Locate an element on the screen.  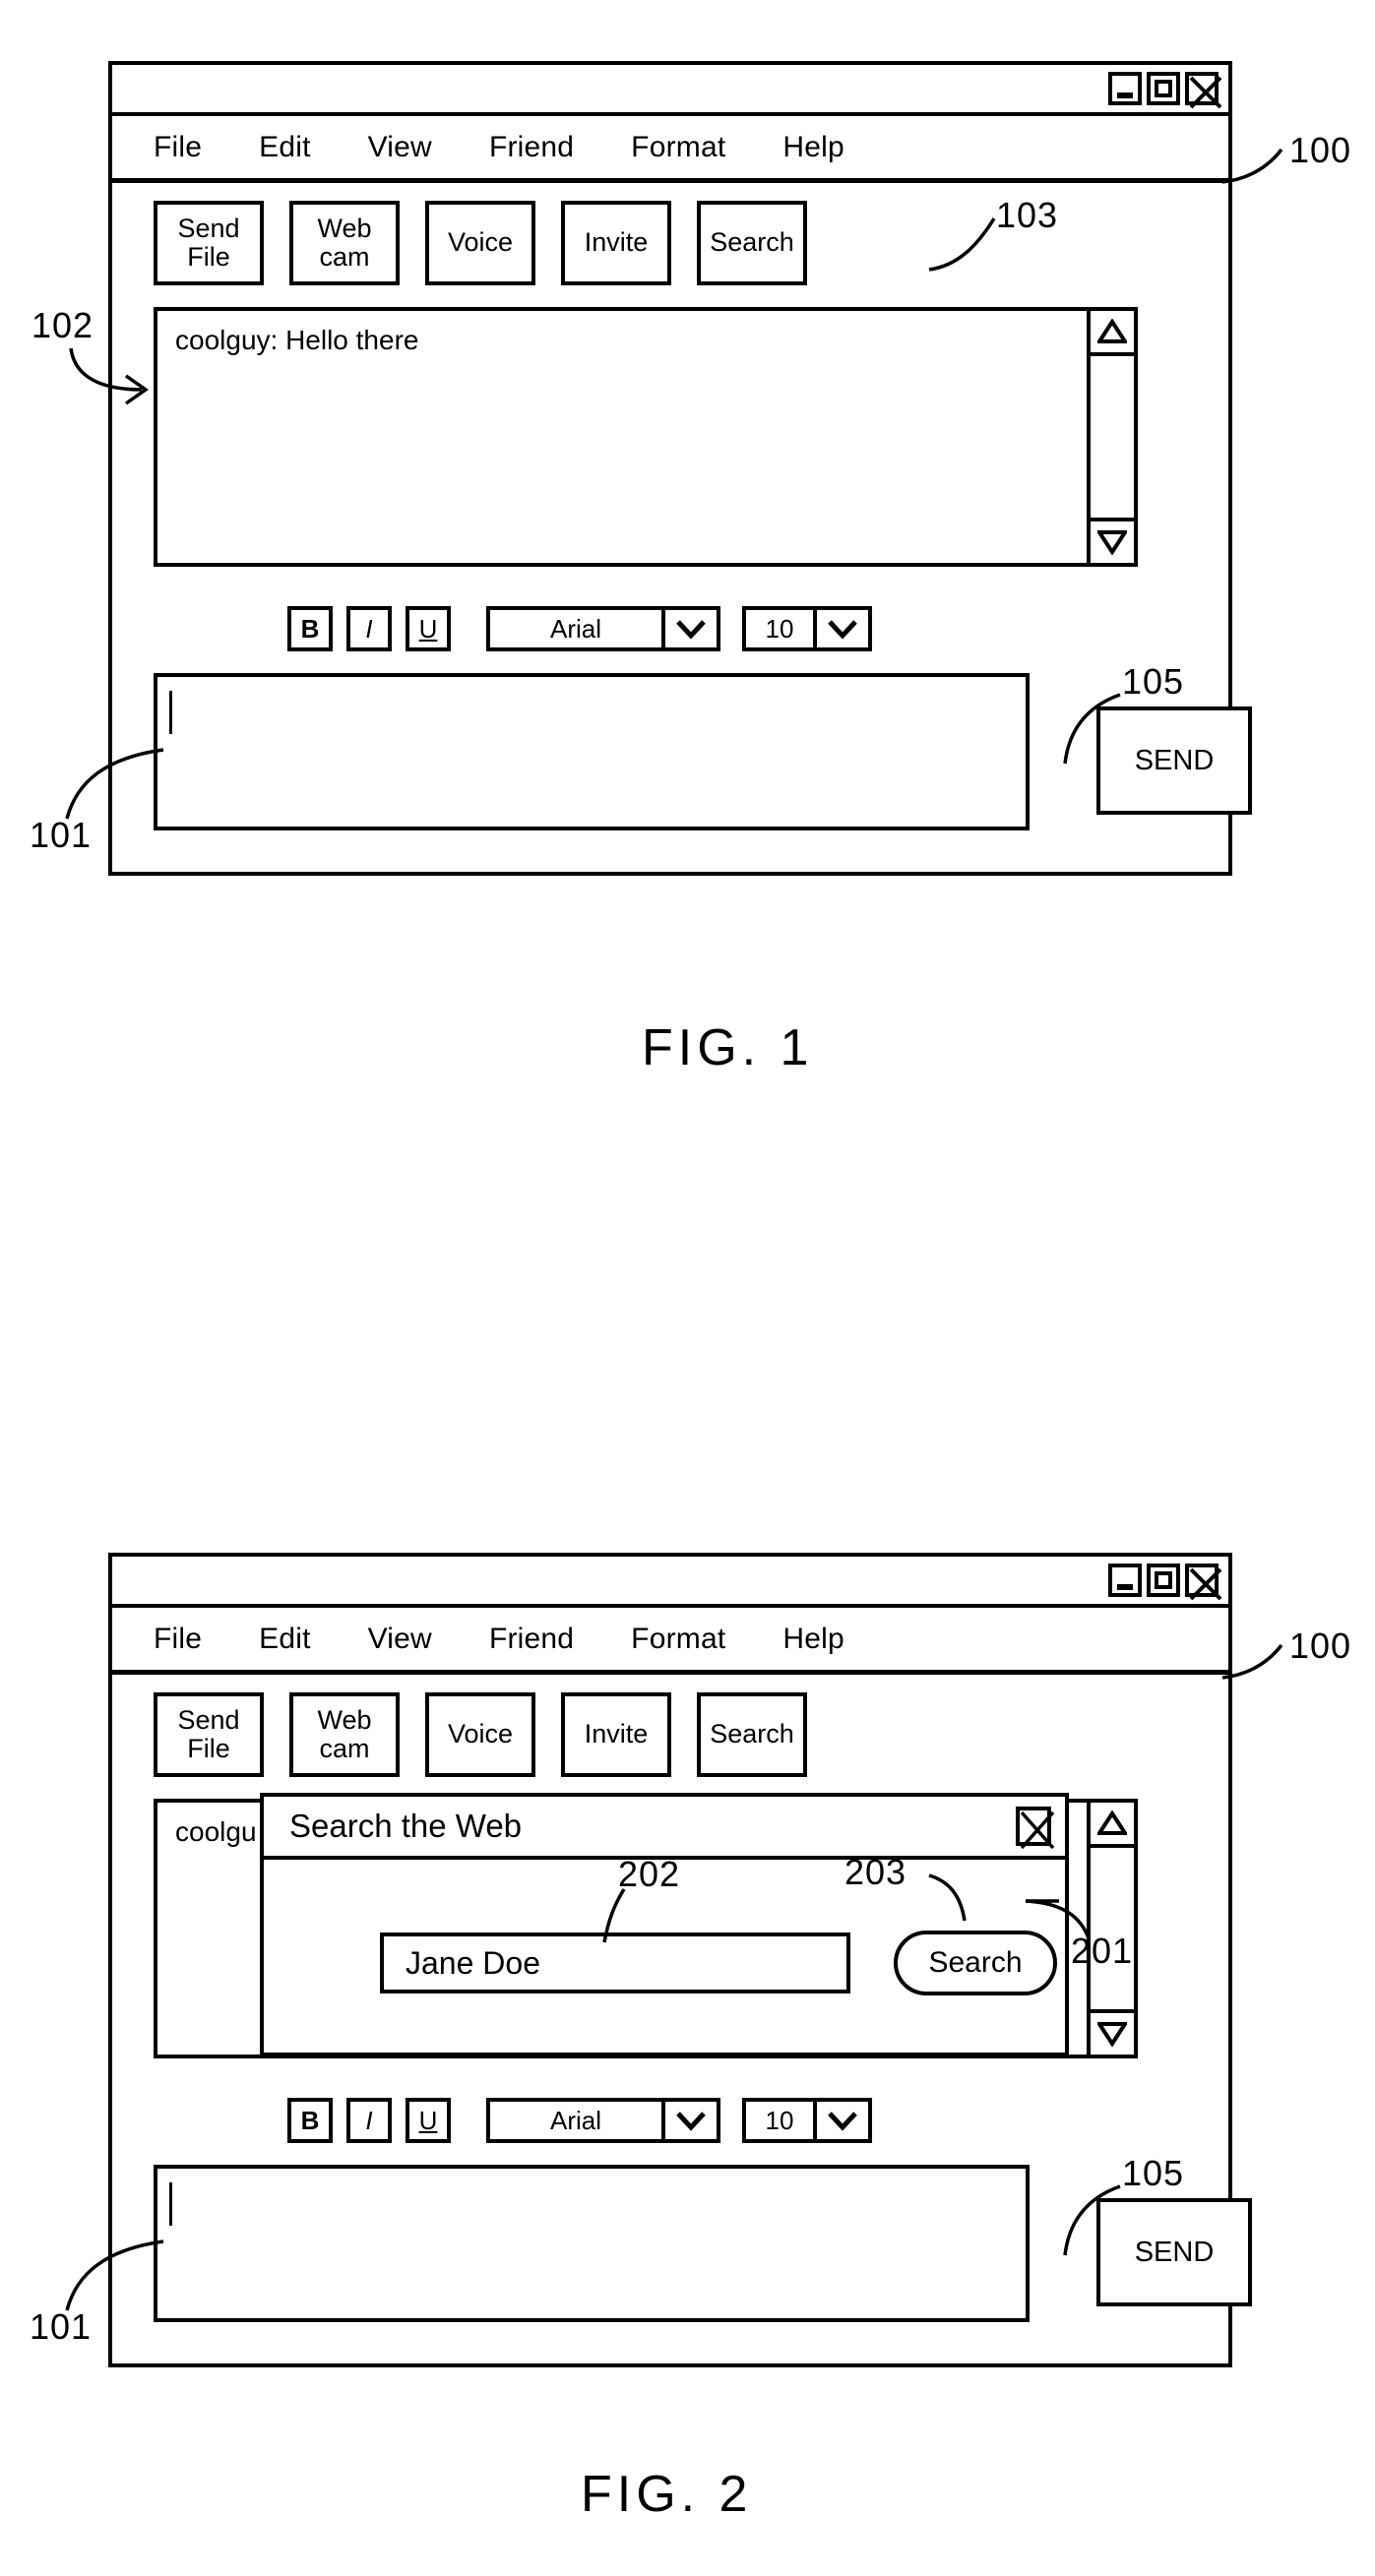
fig1-window-controls is located at coordinates (1165, 90).